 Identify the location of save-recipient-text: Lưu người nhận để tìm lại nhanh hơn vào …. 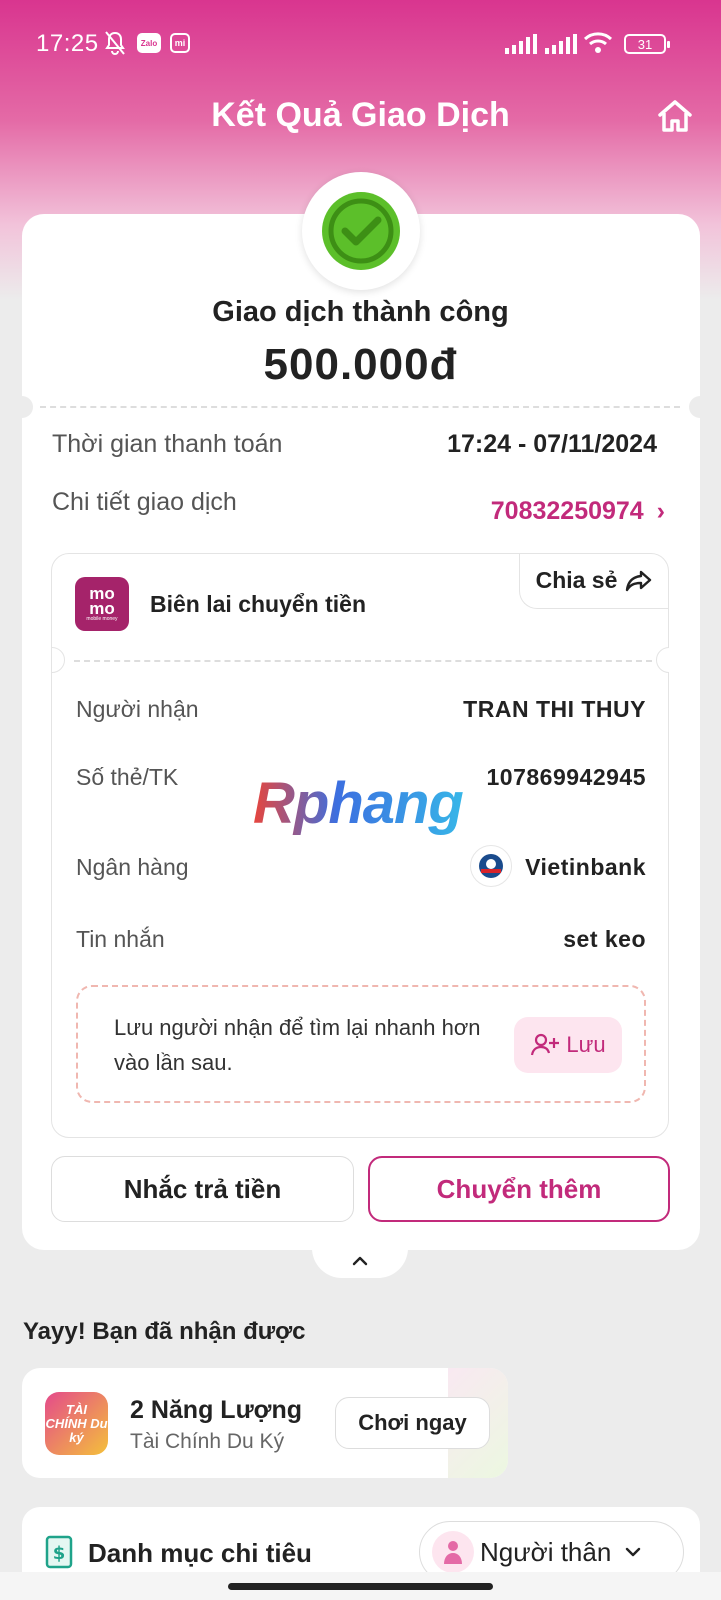
(297, 1045).